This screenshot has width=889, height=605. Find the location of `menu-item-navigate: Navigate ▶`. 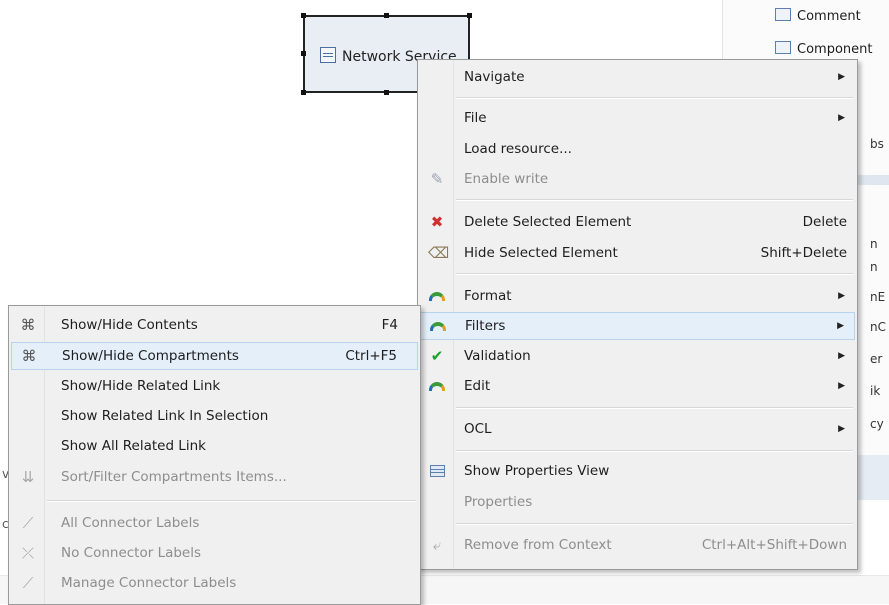

menu-item-navigate: Navigate ▶ is located at coordinates (637, 77).